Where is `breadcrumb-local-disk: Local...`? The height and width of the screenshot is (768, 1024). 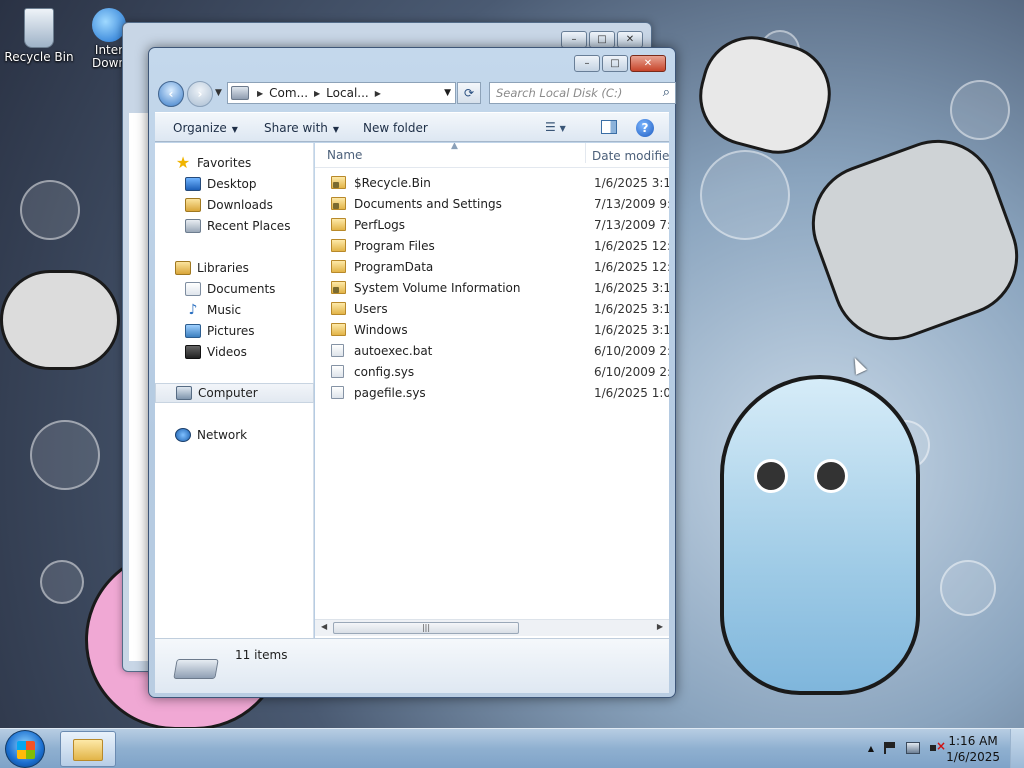
breadcrumb-local-disk: Local... is located at coordinates (347, 93).